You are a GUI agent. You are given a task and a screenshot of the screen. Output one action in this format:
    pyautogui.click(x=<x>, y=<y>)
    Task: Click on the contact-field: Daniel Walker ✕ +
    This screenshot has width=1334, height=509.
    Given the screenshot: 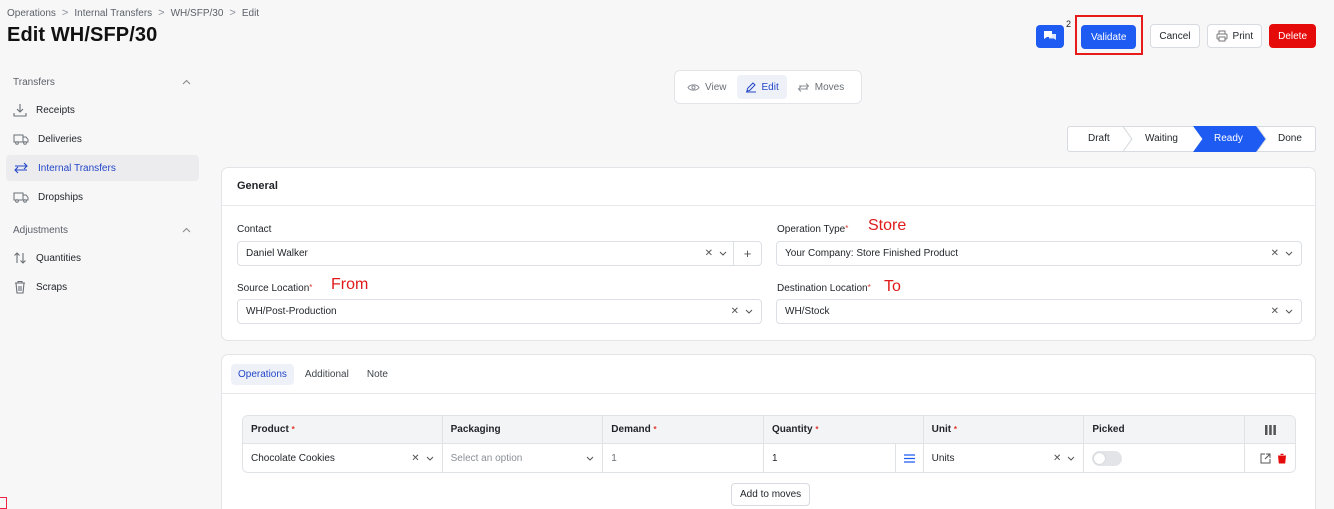 What is the action you would take?
    pyautogui.click(x=499, y=253)
    